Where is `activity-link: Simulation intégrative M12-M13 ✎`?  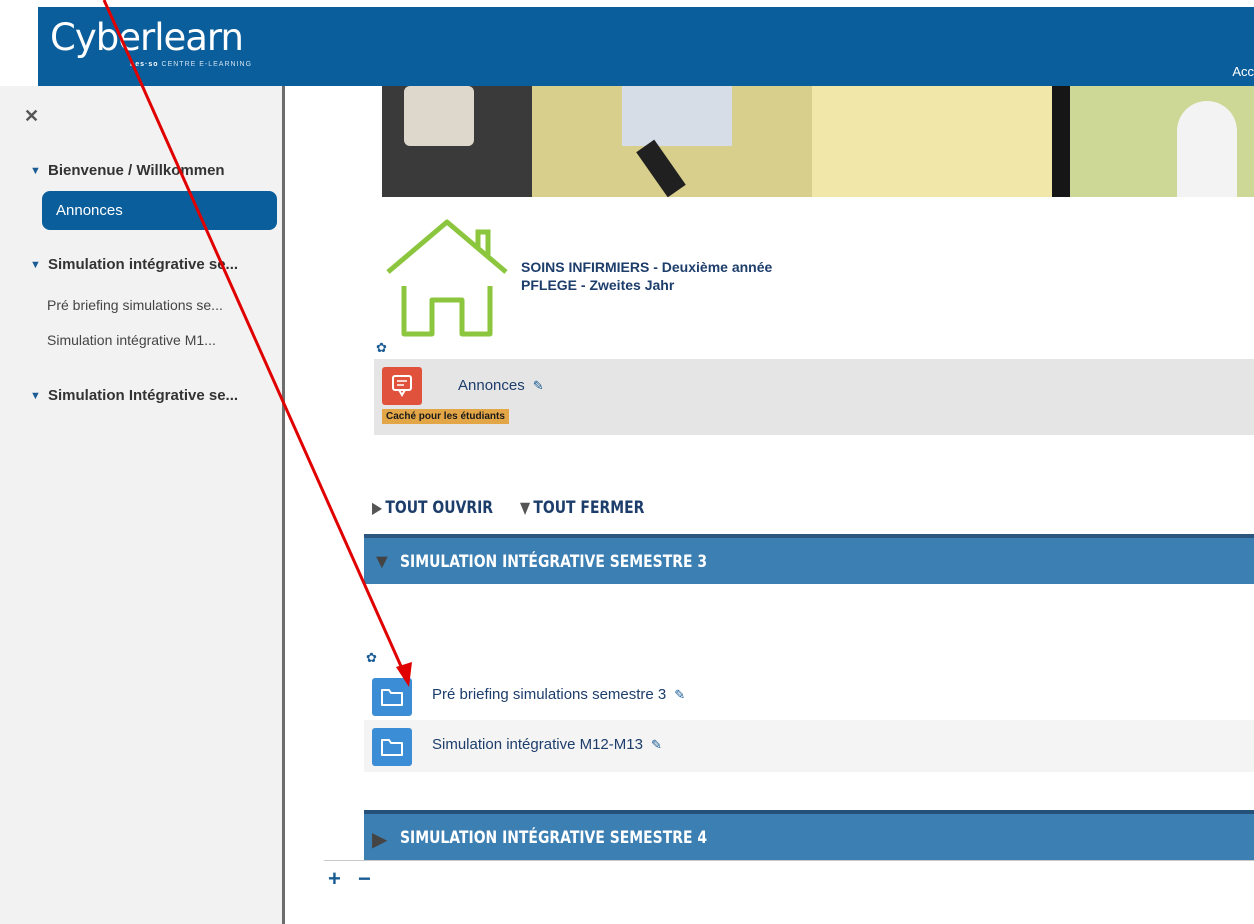 activity-link: Simulation intégrative M12-M13 ✎ is located at coordinates (547, 744).